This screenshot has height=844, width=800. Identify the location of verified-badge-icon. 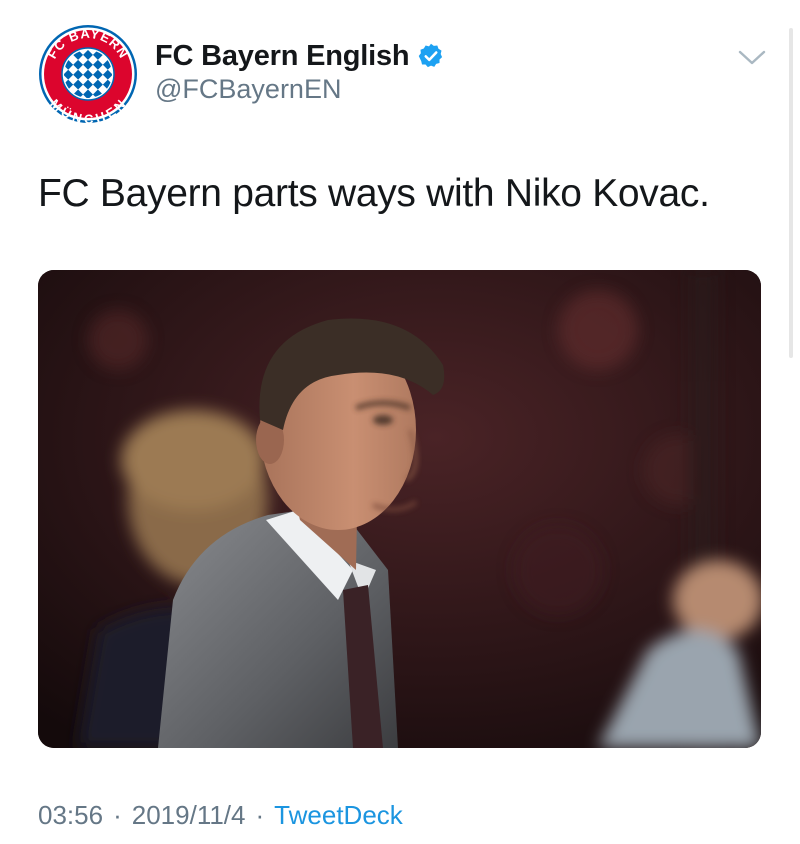
(431, 55).